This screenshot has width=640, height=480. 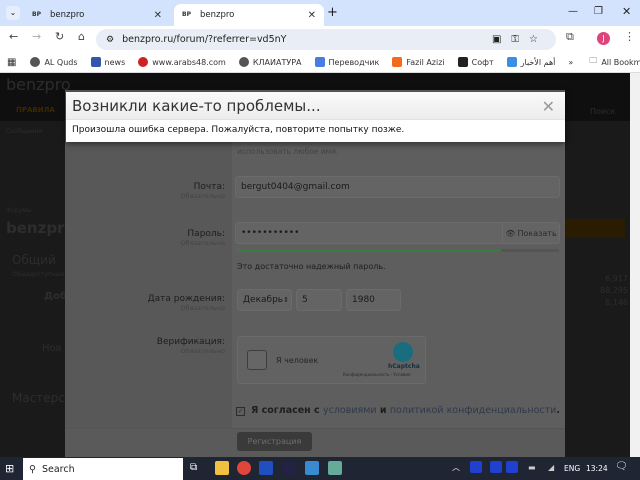 I want to click on address-bar: ⚙ benzpro.ru/forum/?referrer=vd5nY ▣⚿☆, so click(x=326, y=39).